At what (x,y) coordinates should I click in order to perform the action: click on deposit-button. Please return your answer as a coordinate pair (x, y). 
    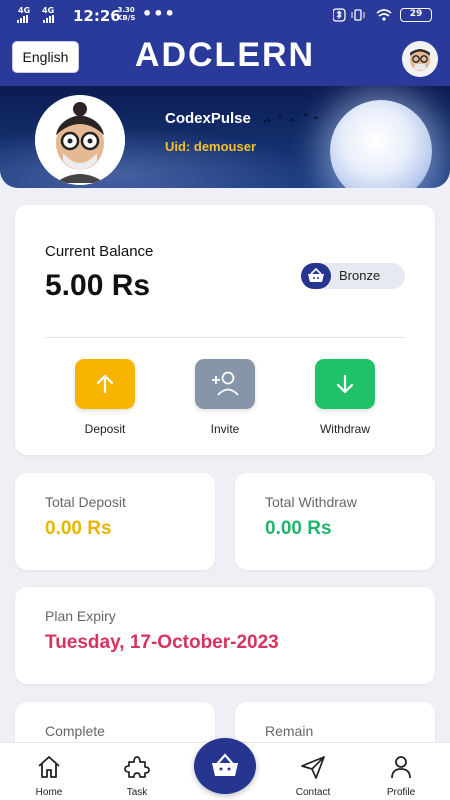
    Looking at the image, I should click on (105, 384).